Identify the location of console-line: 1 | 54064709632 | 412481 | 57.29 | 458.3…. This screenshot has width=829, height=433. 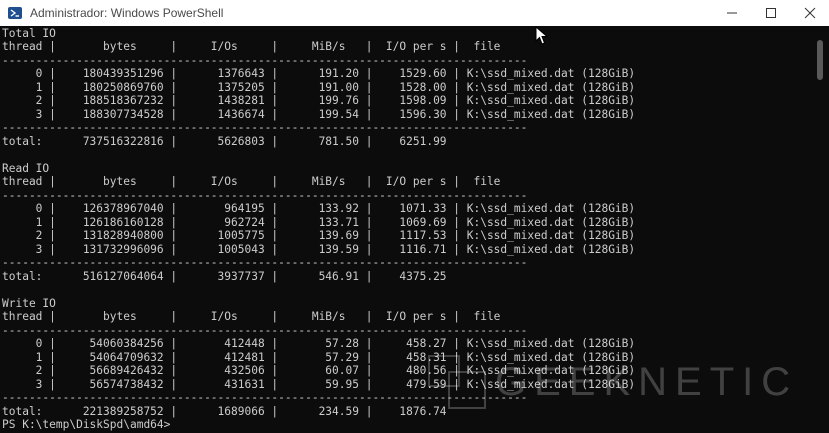
(319, 357).